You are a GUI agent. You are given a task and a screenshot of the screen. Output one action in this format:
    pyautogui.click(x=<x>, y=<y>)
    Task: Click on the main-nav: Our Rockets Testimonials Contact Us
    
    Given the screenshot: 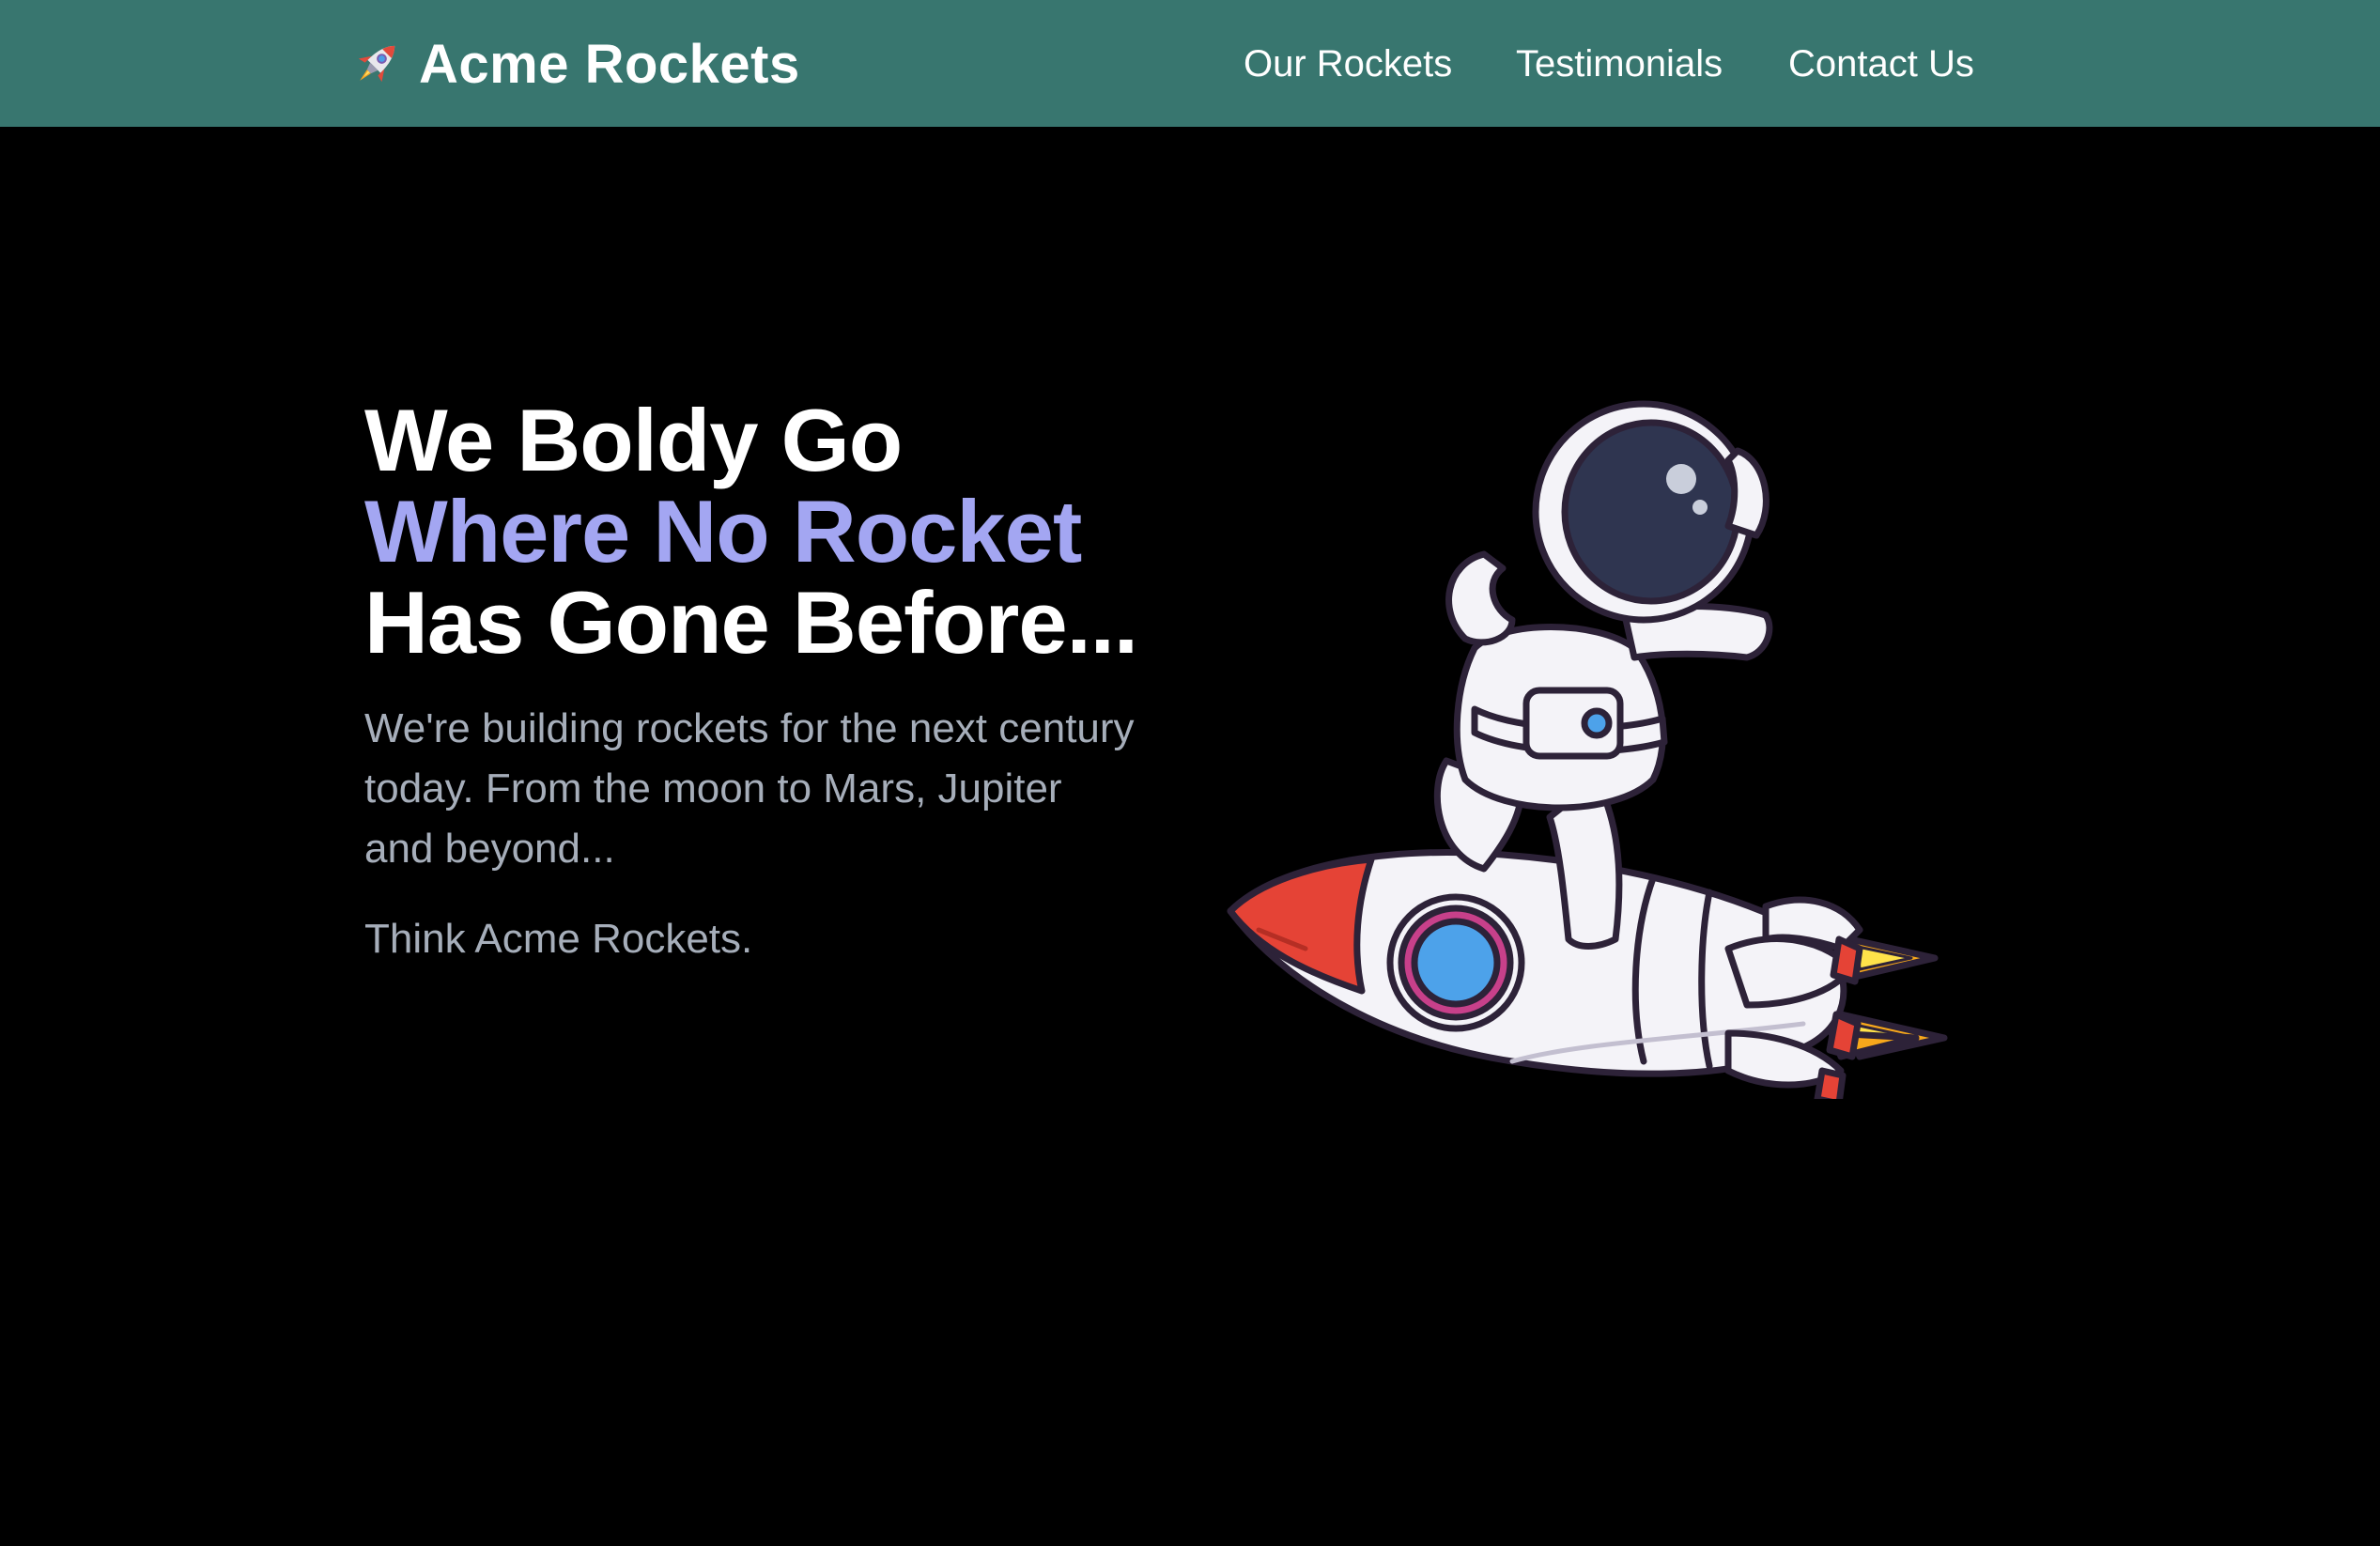 What is the action you would take?
    pyautogui.click(x=1610, y=64)
    